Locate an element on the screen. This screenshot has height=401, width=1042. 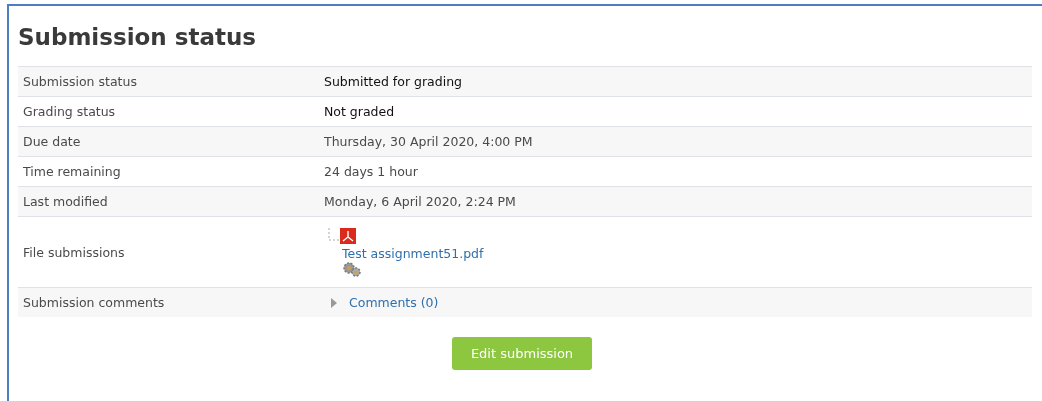
row-value: 24 days 1 hour is located at coordinates (371, 171).